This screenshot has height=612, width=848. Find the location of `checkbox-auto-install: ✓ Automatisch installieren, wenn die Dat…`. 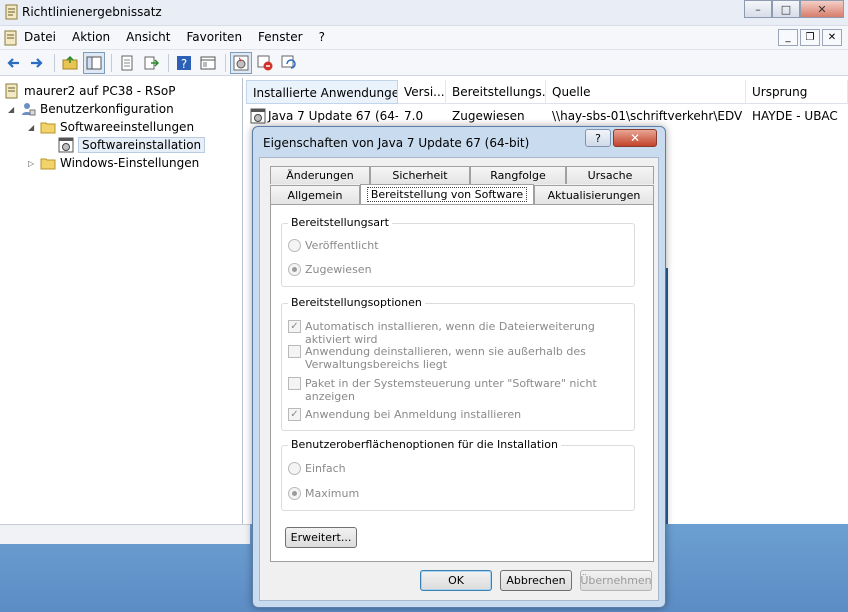

checkbox-auto-install: ✓ Automatisch installieren, wenn die Dat… is located at coordinates (461, 333).